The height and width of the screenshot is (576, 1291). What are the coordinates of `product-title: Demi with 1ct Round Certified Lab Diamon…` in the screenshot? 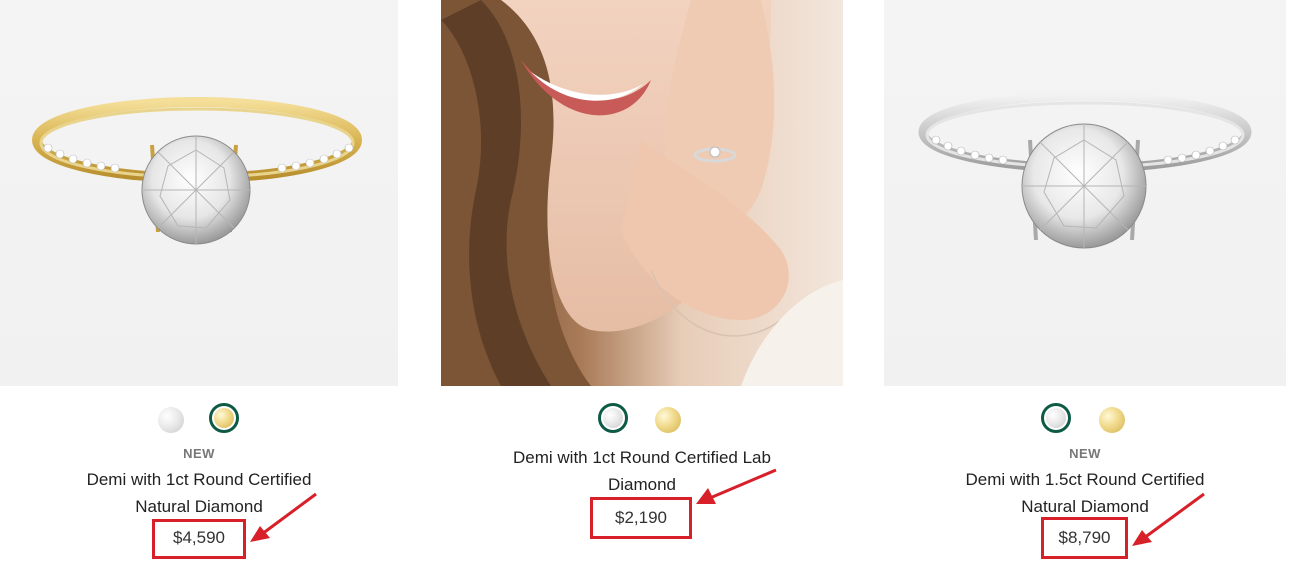 It's located at (642, 471).